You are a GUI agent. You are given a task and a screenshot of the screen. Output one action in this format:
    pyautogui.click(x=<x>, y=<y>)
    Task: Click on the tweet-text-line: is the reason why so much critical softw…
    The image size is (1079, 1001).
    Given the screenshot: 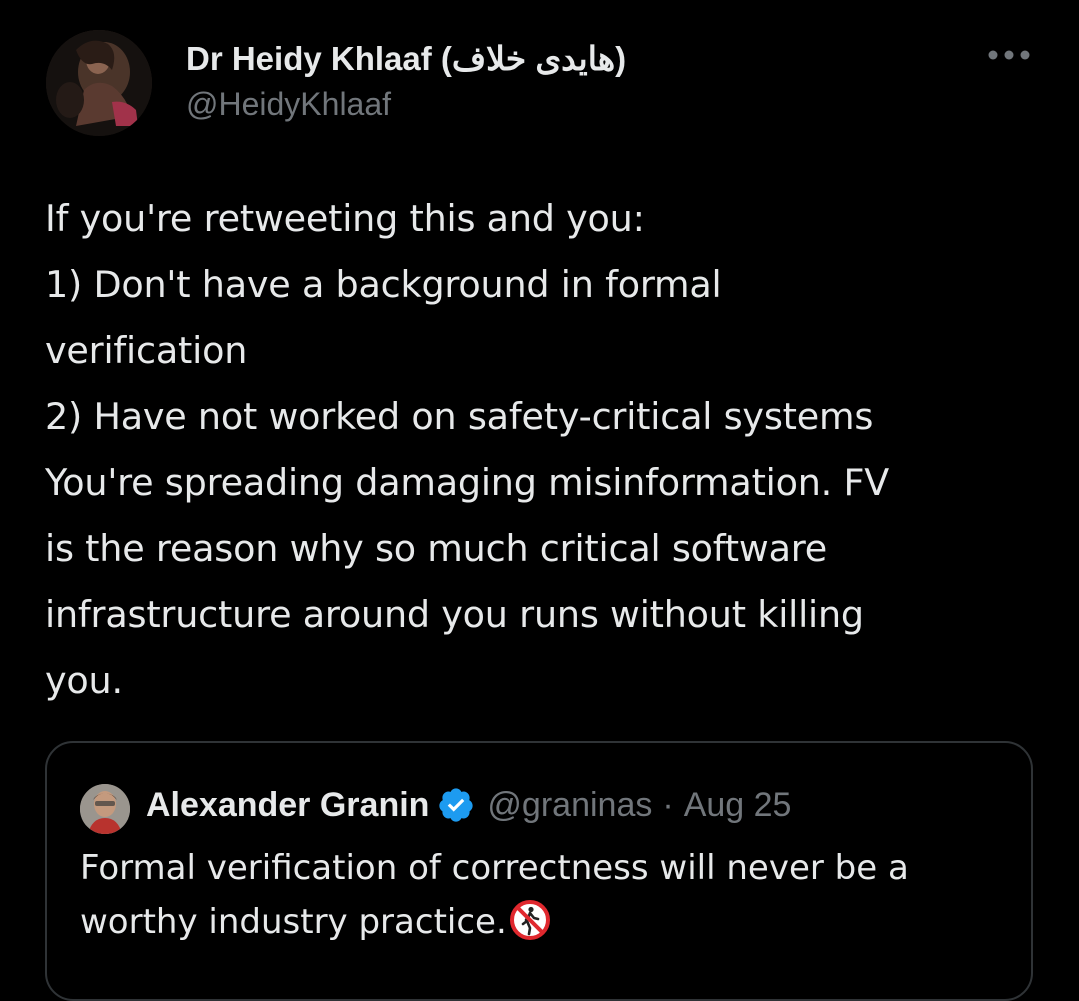 What is the action you would take?
    pyautogui.click(x=436, y=548)
    